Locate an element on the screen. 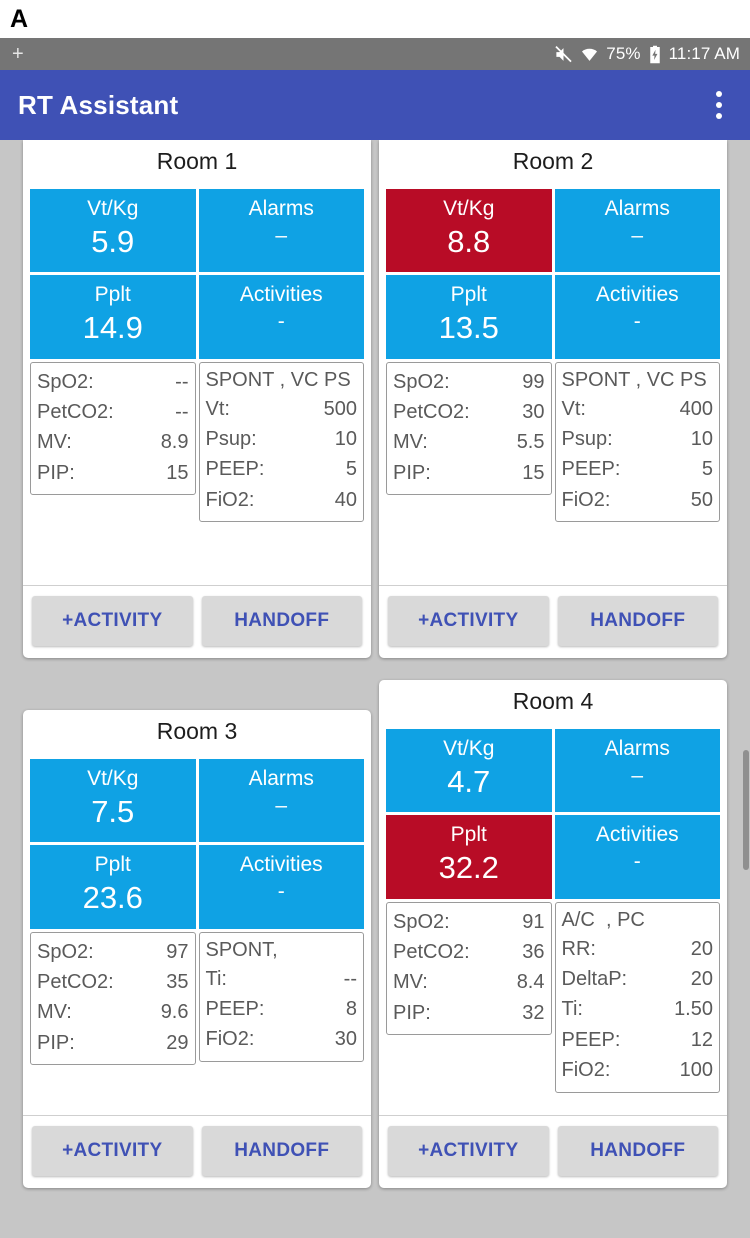  vent-setting-row: Ti: -- is located at coordinates (282, 979).